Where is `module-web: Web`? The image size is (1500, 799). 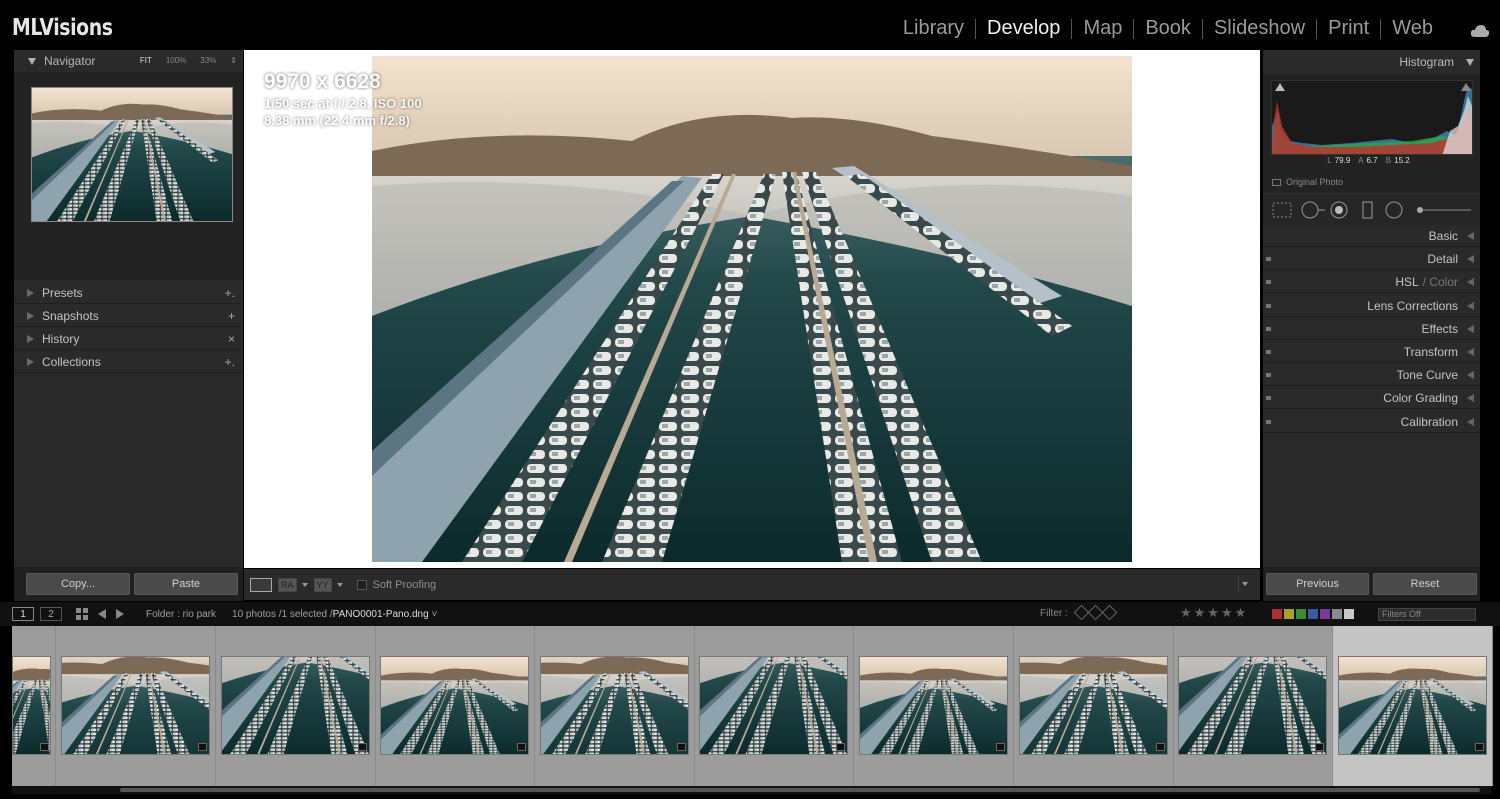 module-web: Web is located at coordinates (1412, 28).